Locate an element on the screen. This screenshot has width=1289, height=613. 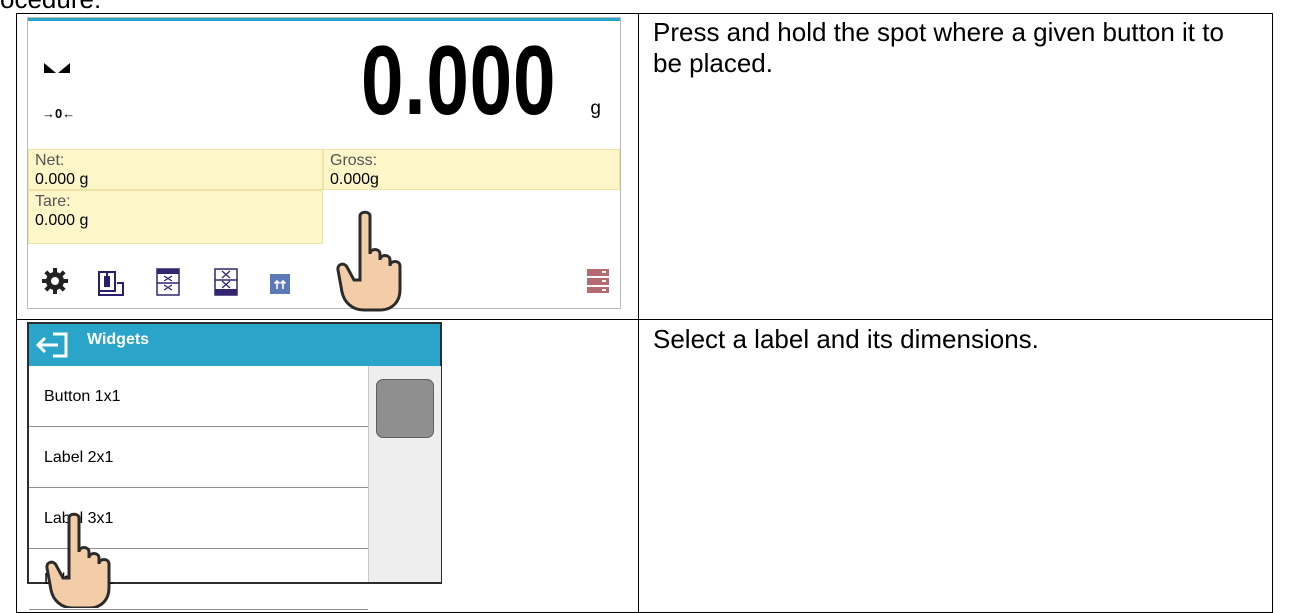
widgets-title: Widgets is located at coordinates (118, 339).